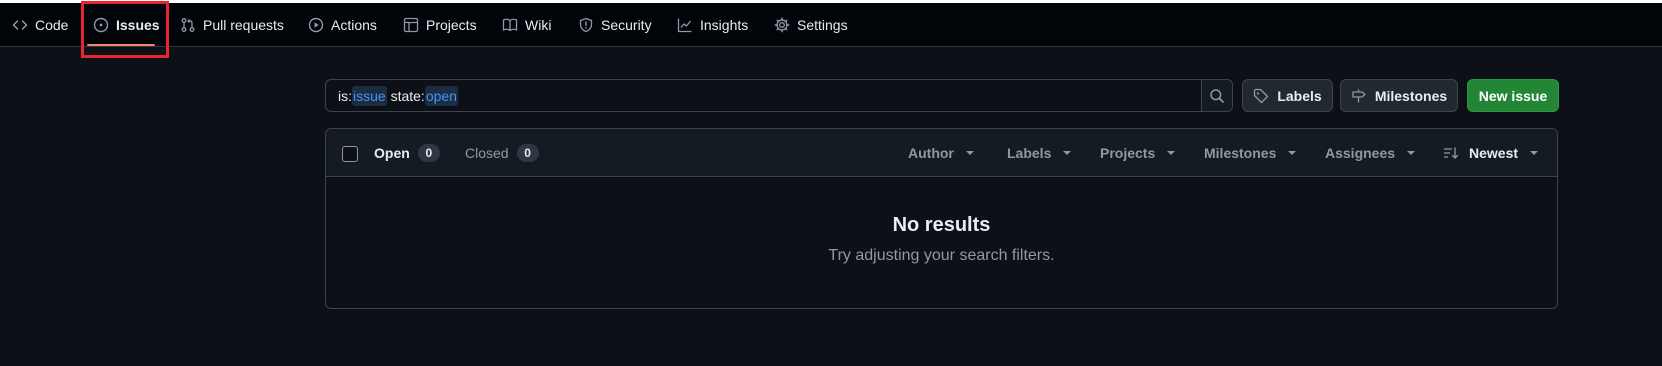  What do you see at coordinates (138, 25) in the screenshot?
I see `tab-issues-label: Issues` at bounding box center [138, 25].